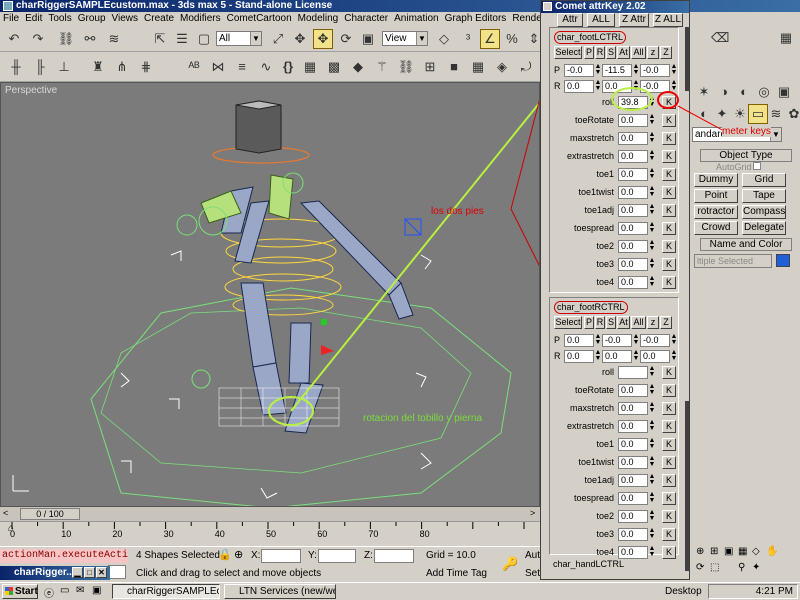 The image size is (800, 600). What do you see at coordinates (783, 260) in the screenshot?
I see `object-color-swatch` at bounding box center [783, 260].